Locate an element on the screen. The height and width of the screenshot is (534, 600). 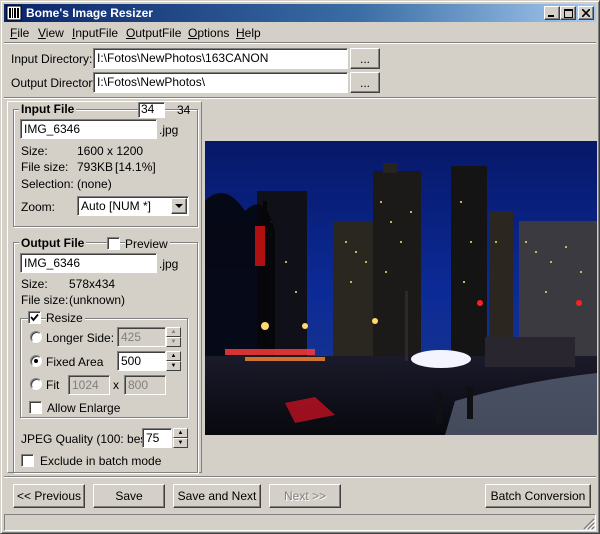
close-button is located at coordinates (586, 13).